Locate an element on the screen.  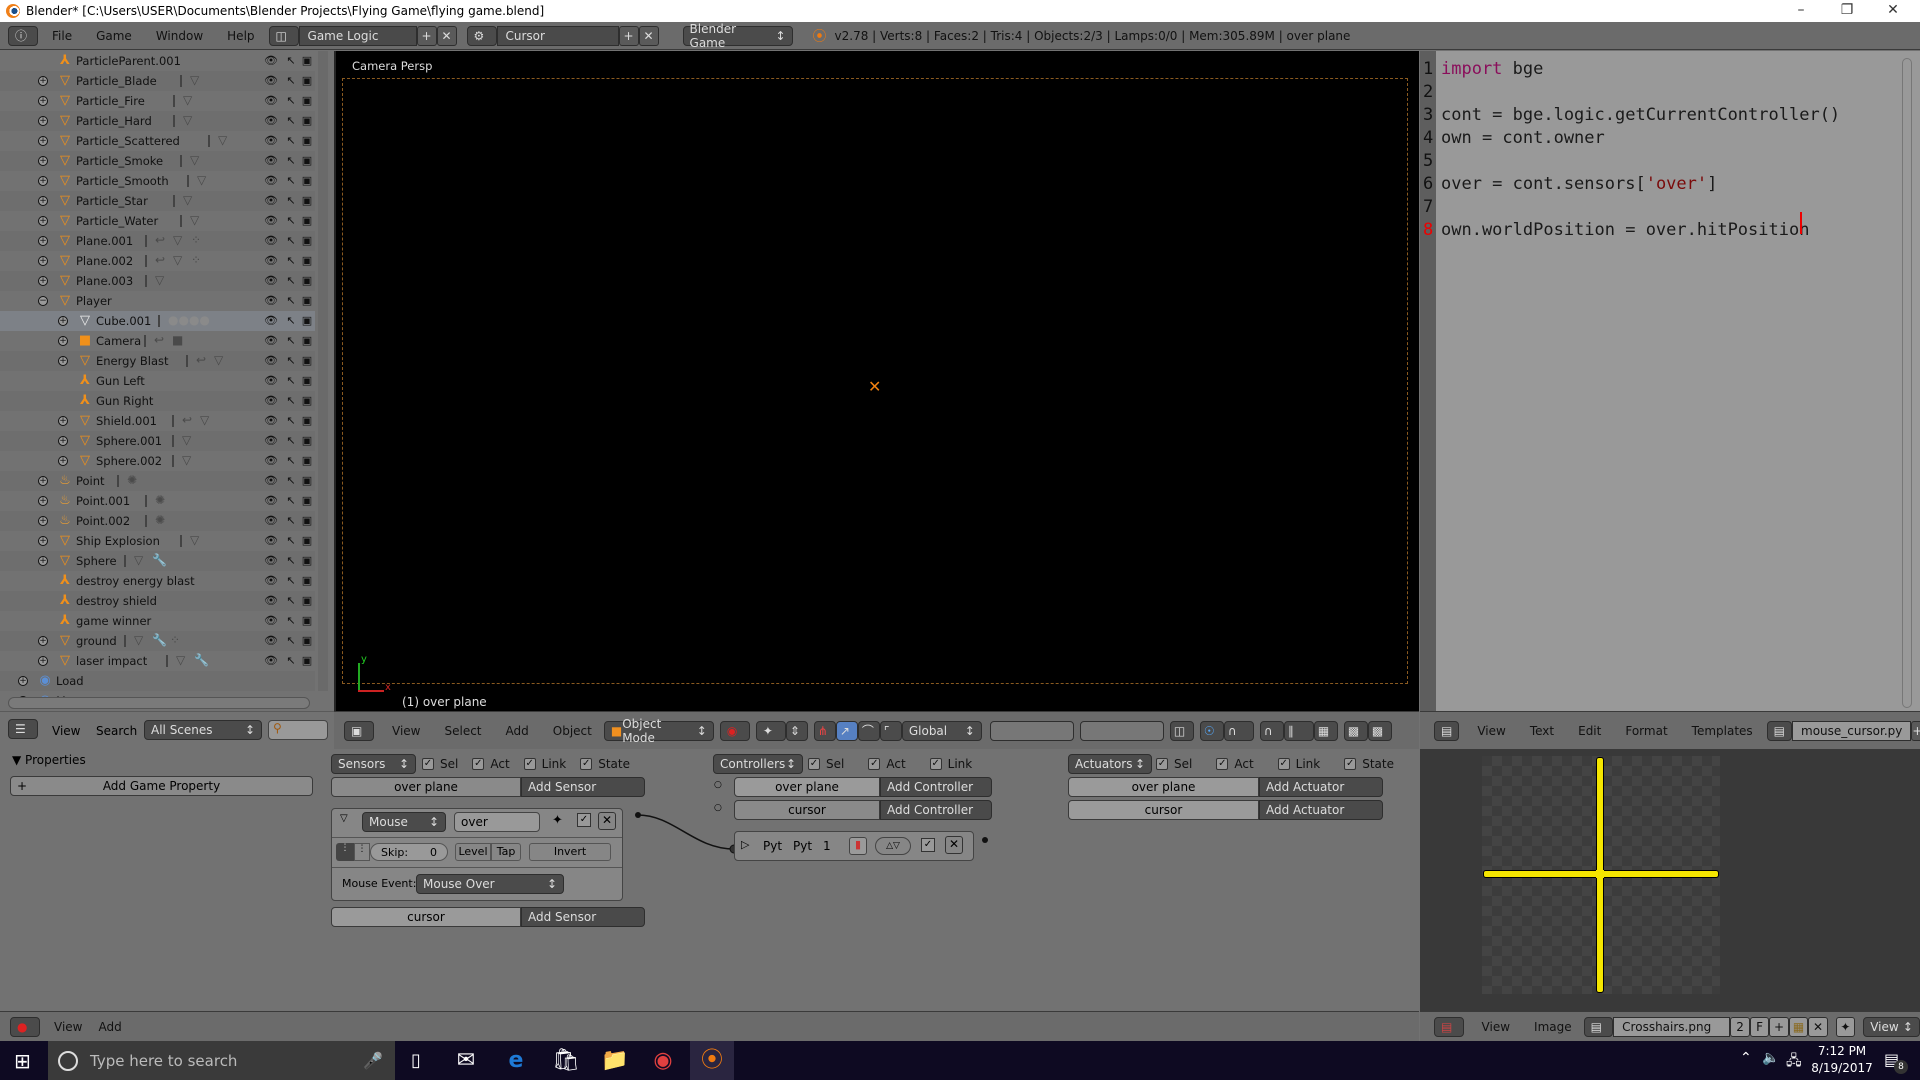
outliner-item: + ♨ Point.001 ✺ 👁 ↖ ▣ is located at coordinates (157, 501).